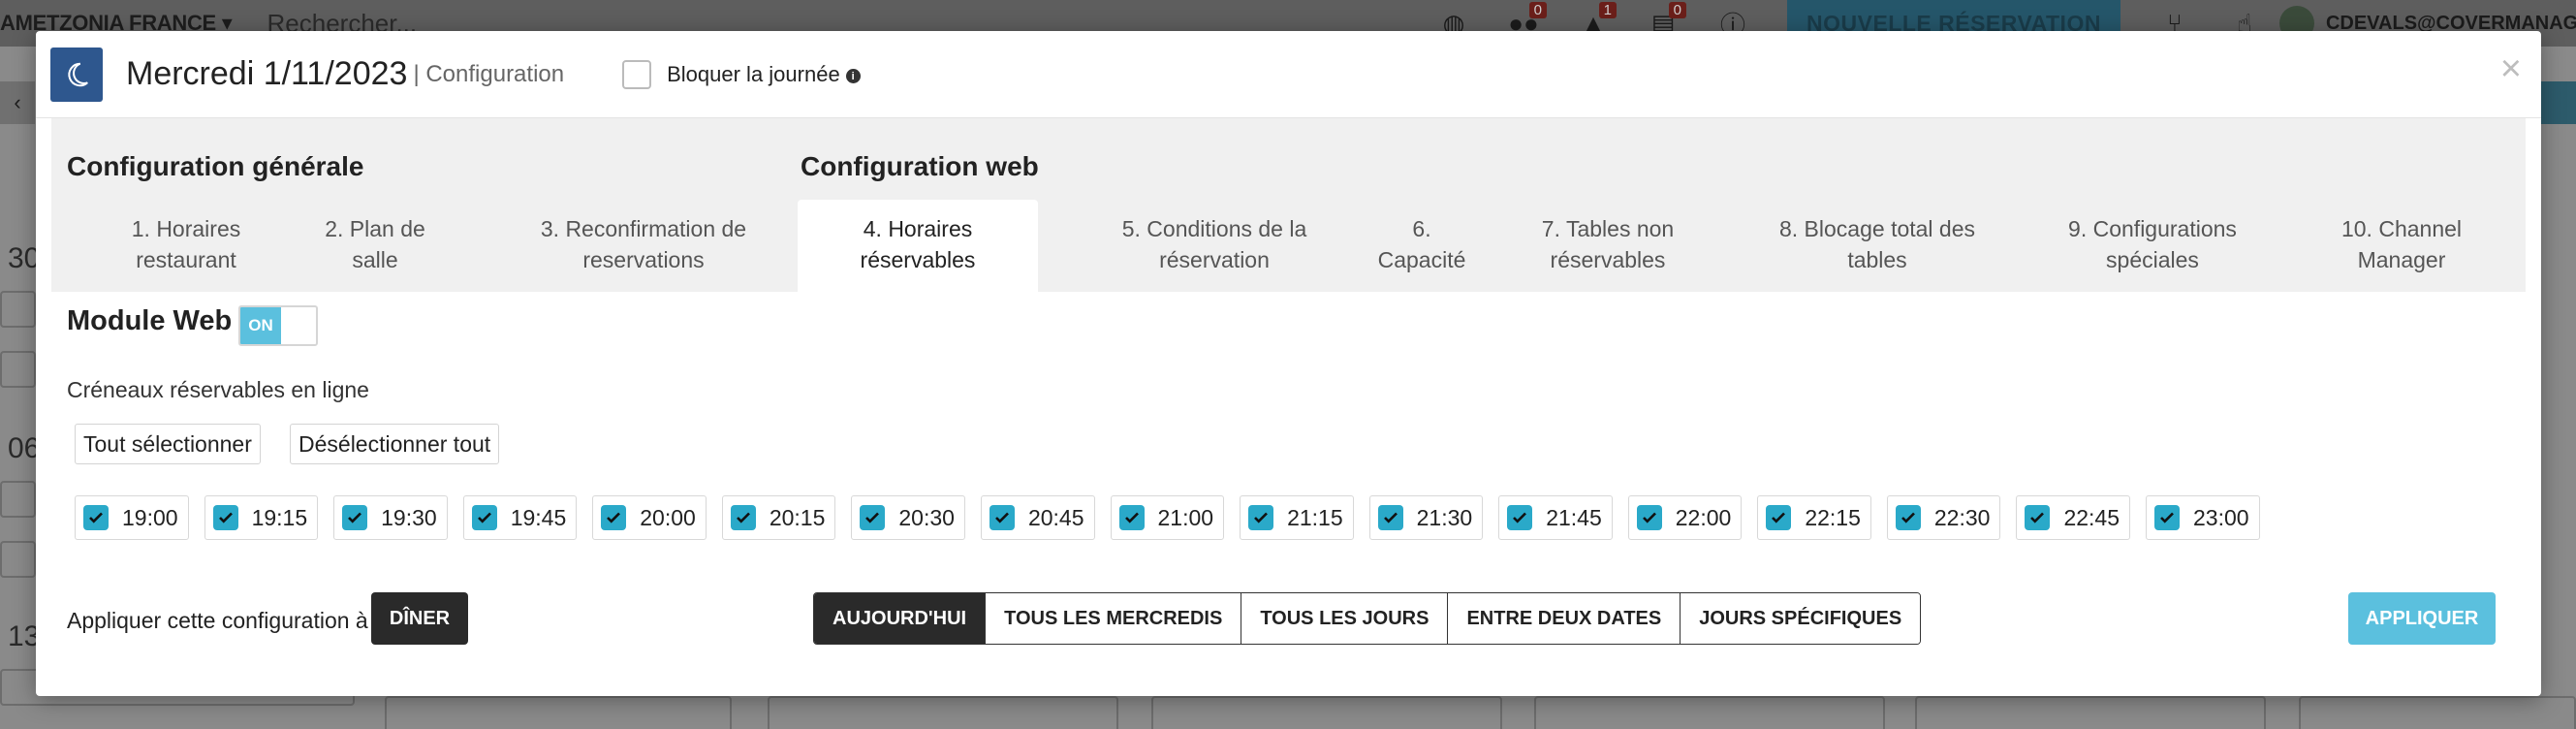 Image resolution: width=2576 pixels, height=729 pixels. Describe the element at coordinates (2558, 102) in the screenshot. I see `background-app-button` at that location.